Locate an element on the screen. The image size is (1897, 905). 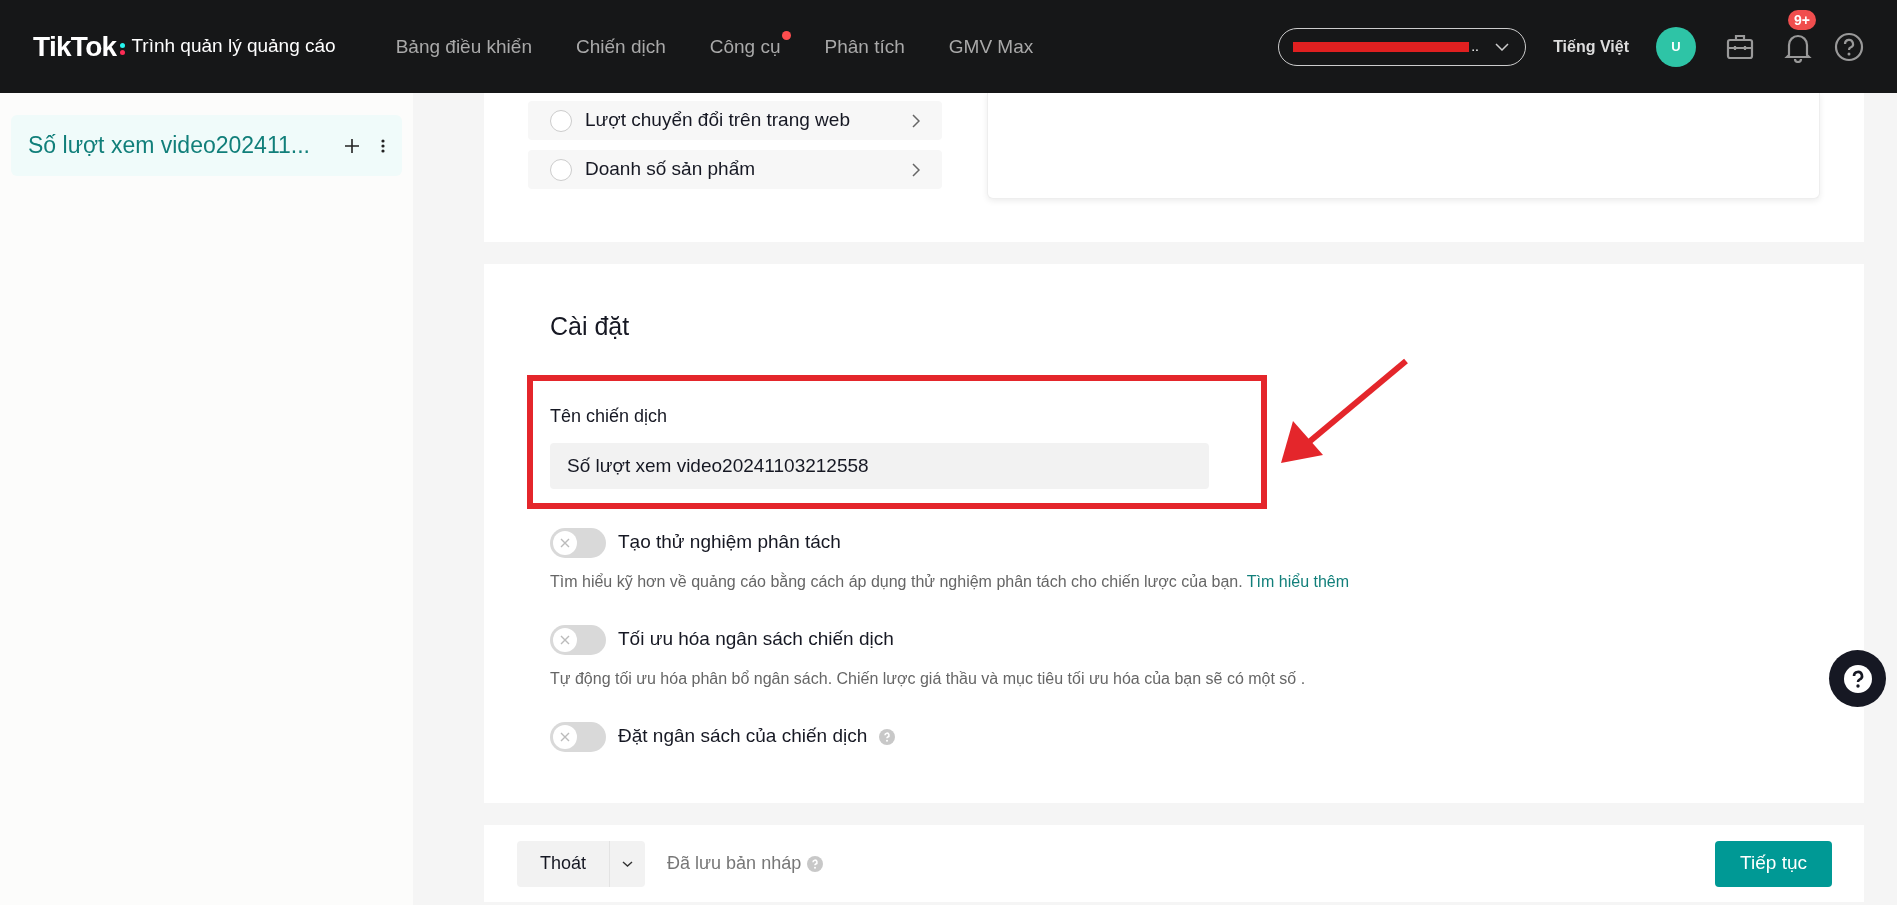
continue-button: Tiếp tục is located at coordinates (1773, 863).